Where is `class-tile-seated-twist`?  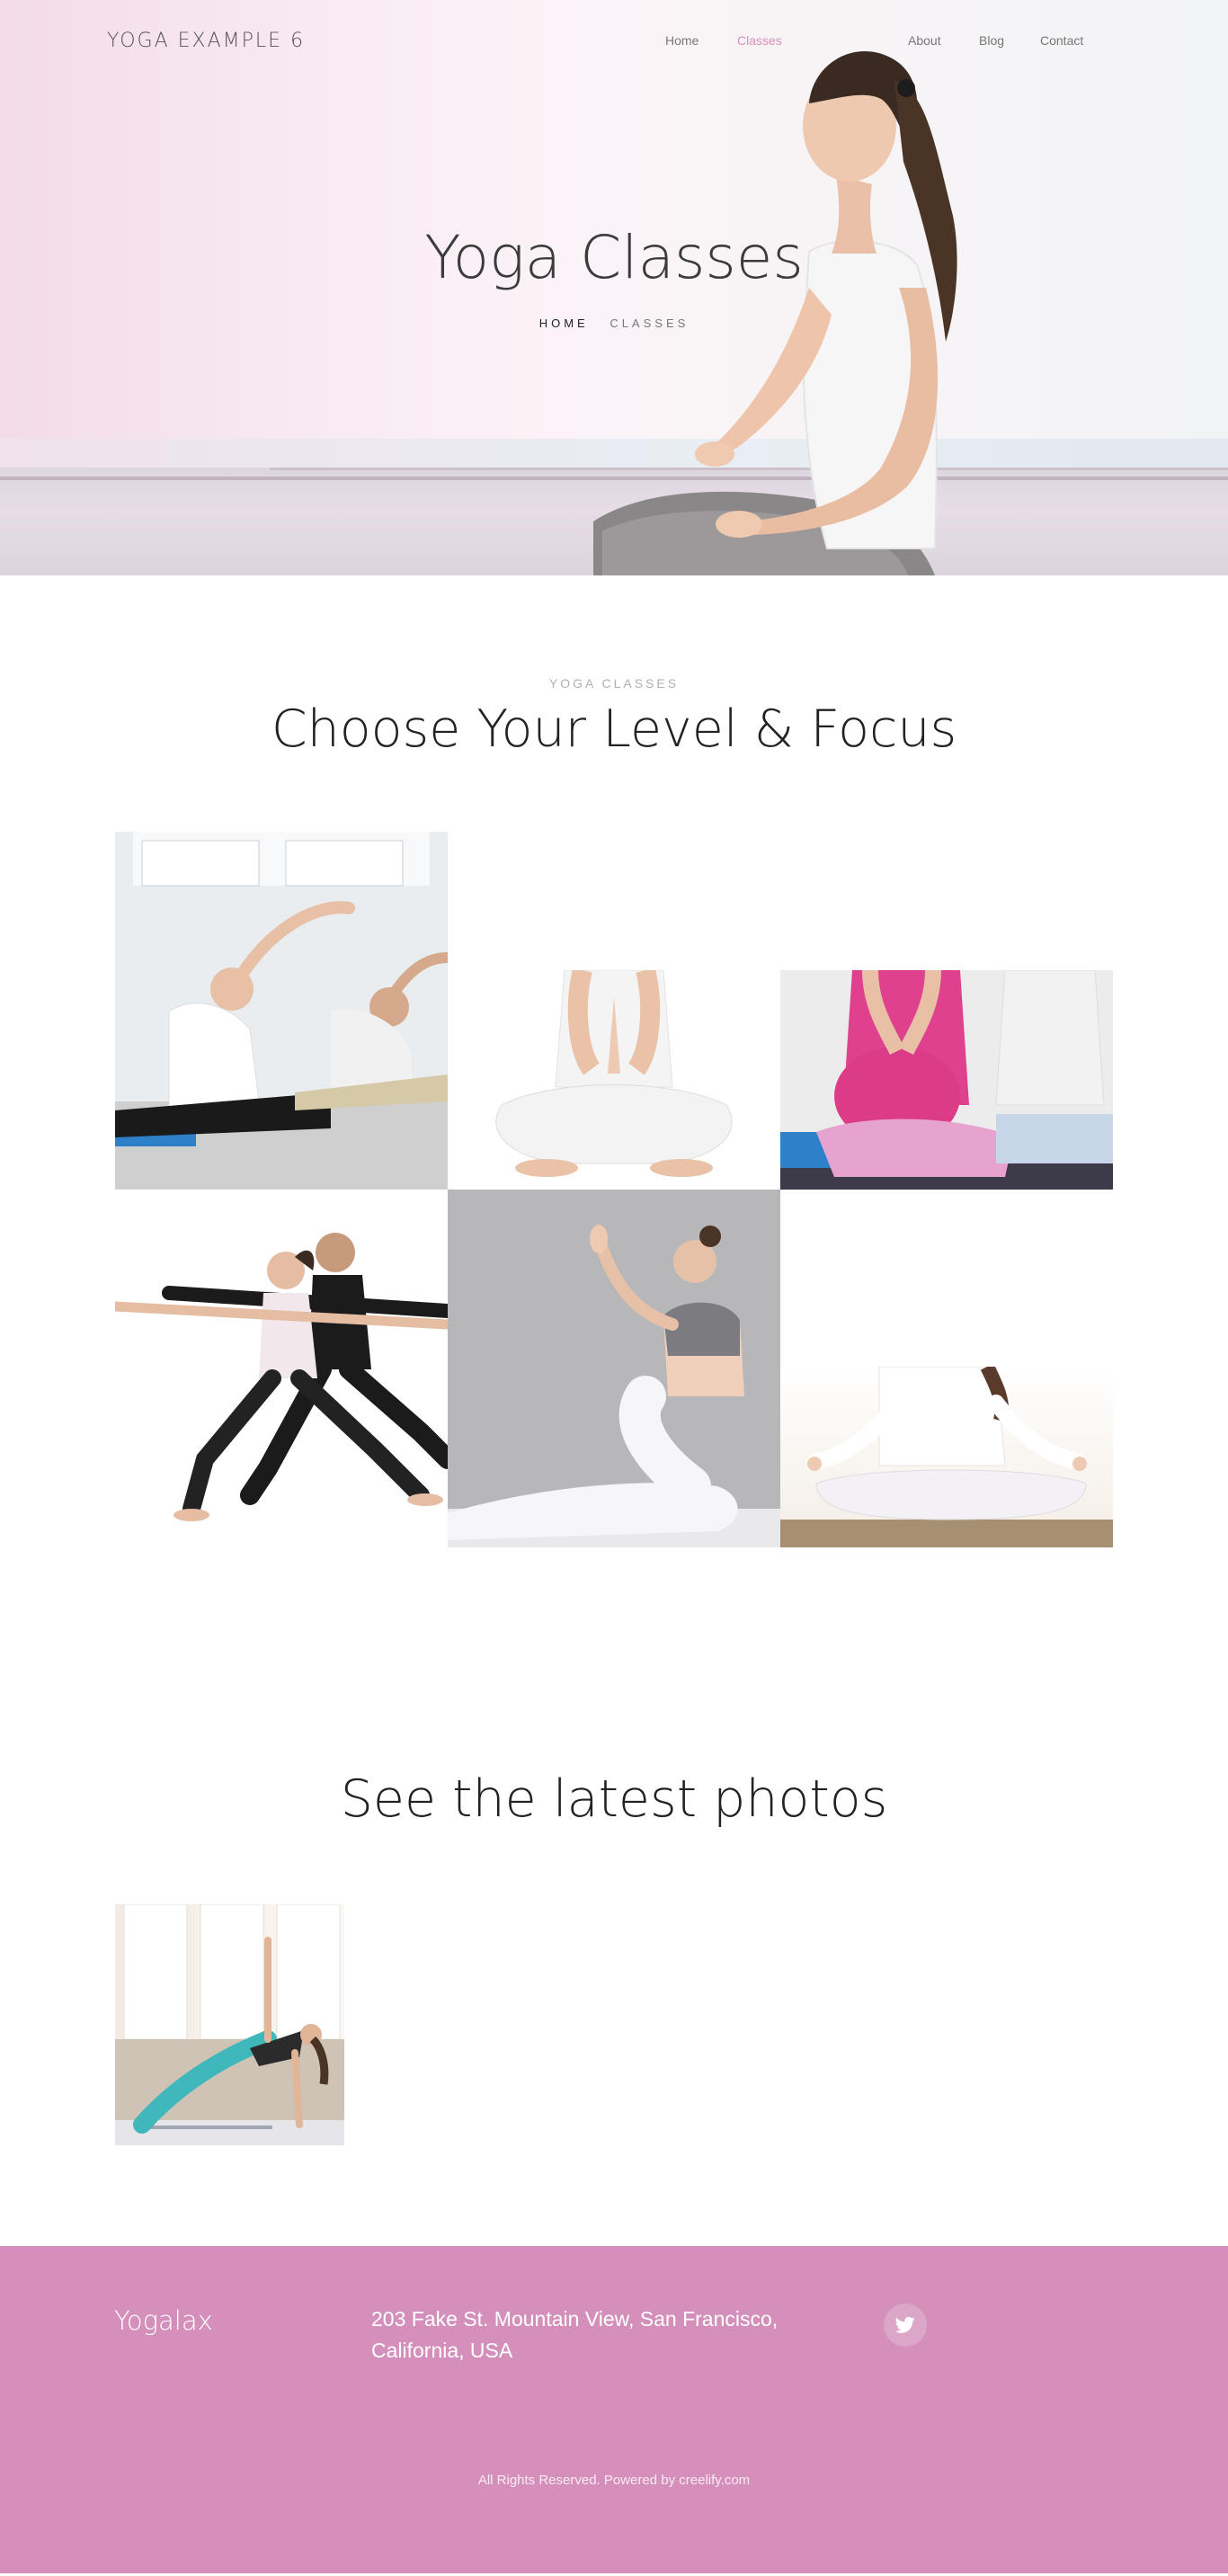 class-tile-seated-twist is located at coordinates (614, 1369).